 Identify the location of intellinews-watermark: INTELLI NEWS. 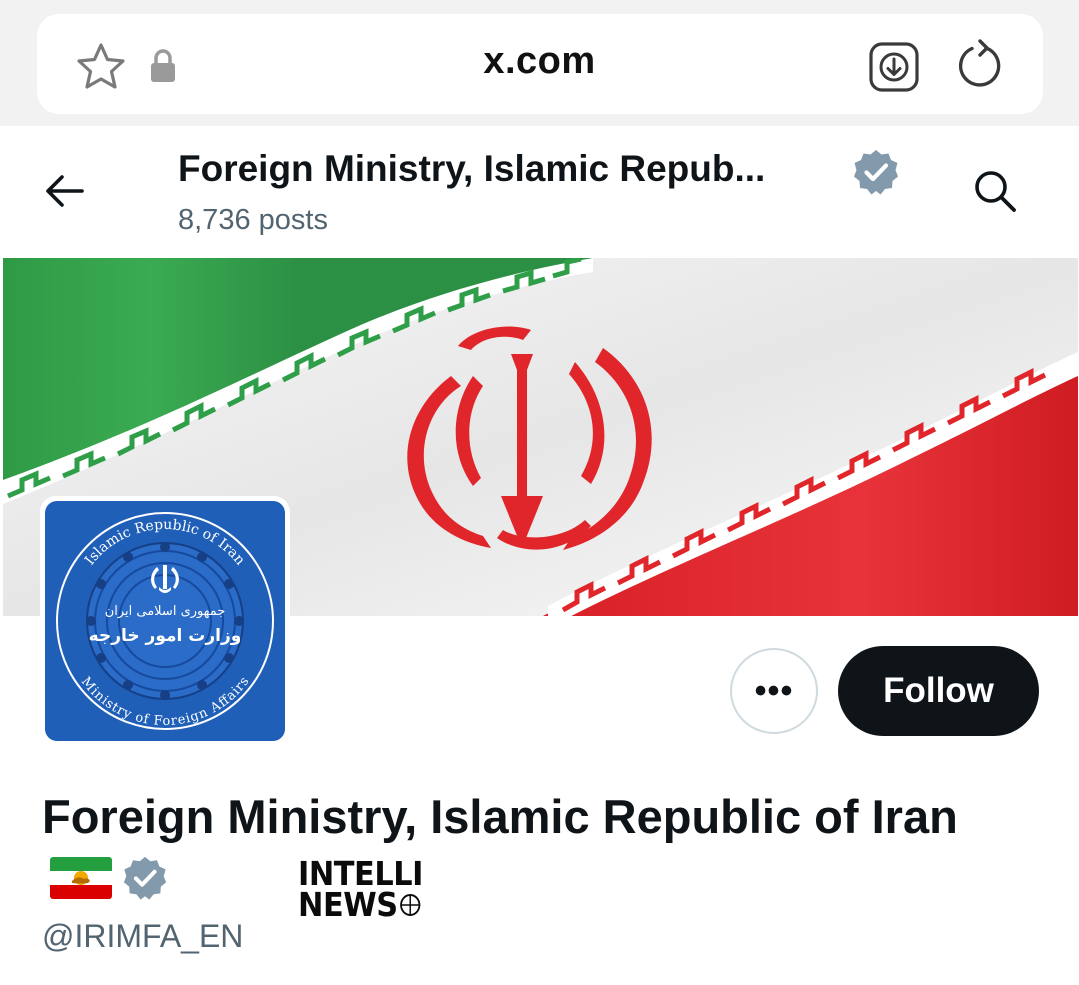
(378, 890).